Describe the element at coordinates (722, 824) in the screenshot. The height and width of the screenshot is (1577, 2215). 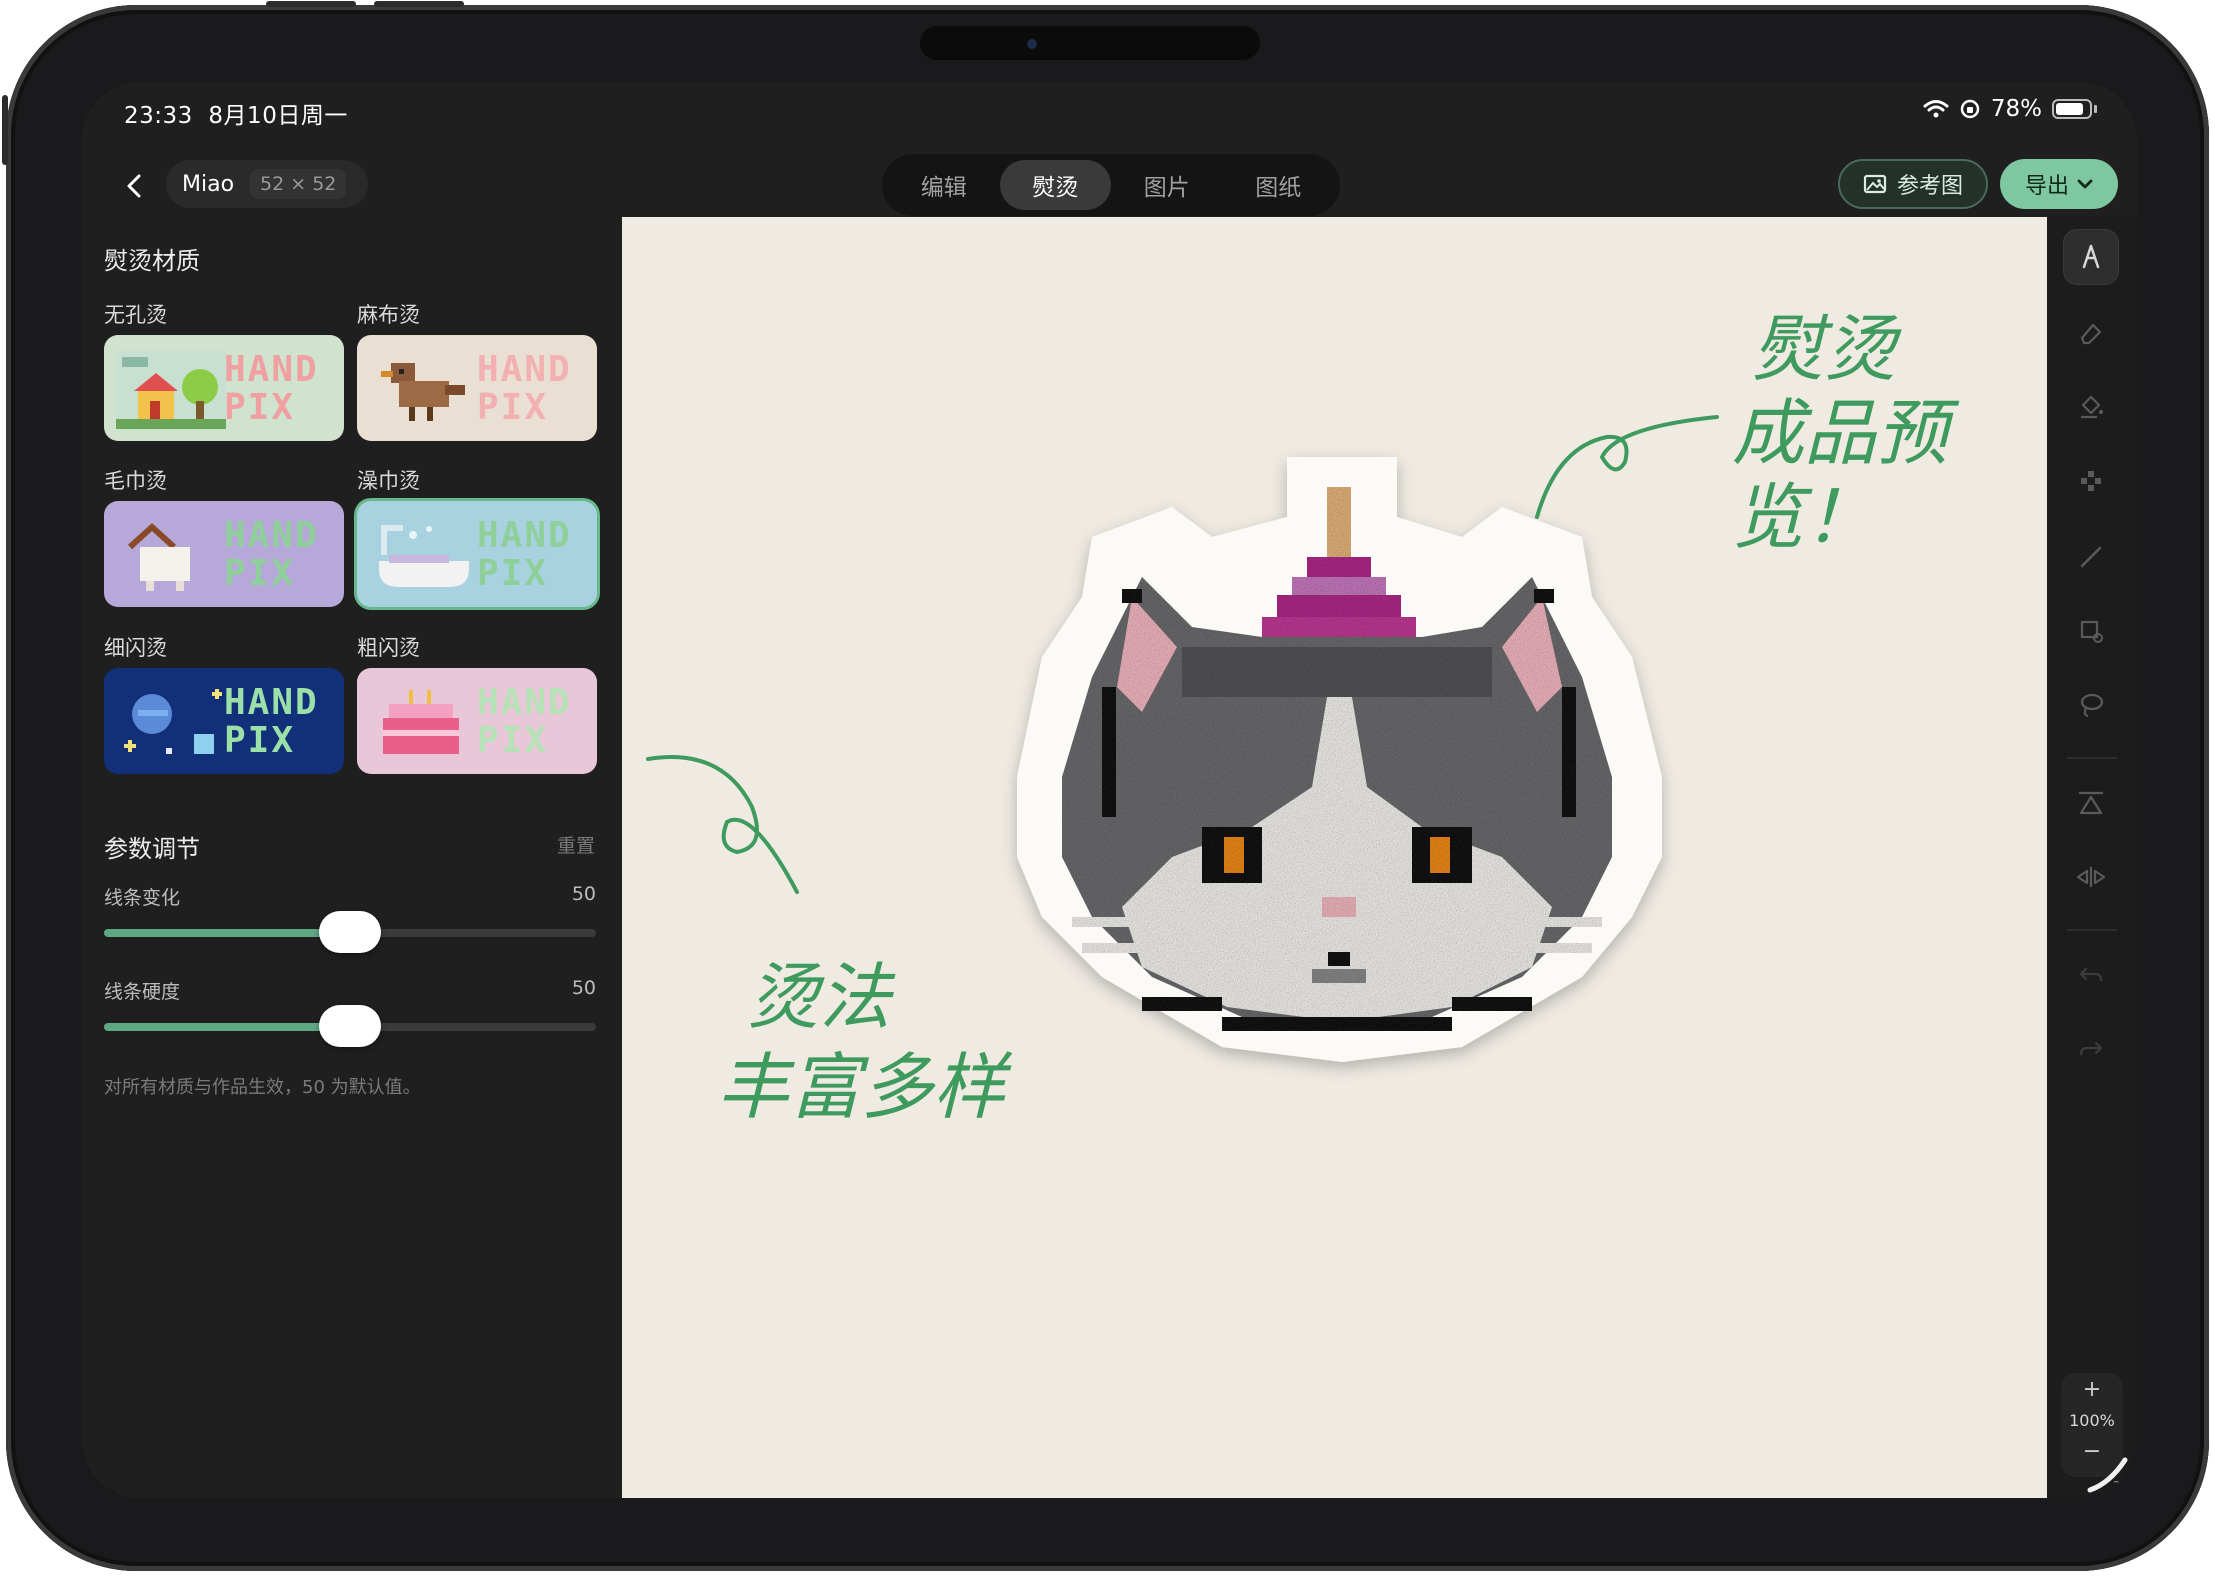
I see `arrow-down-doodle` at that location.